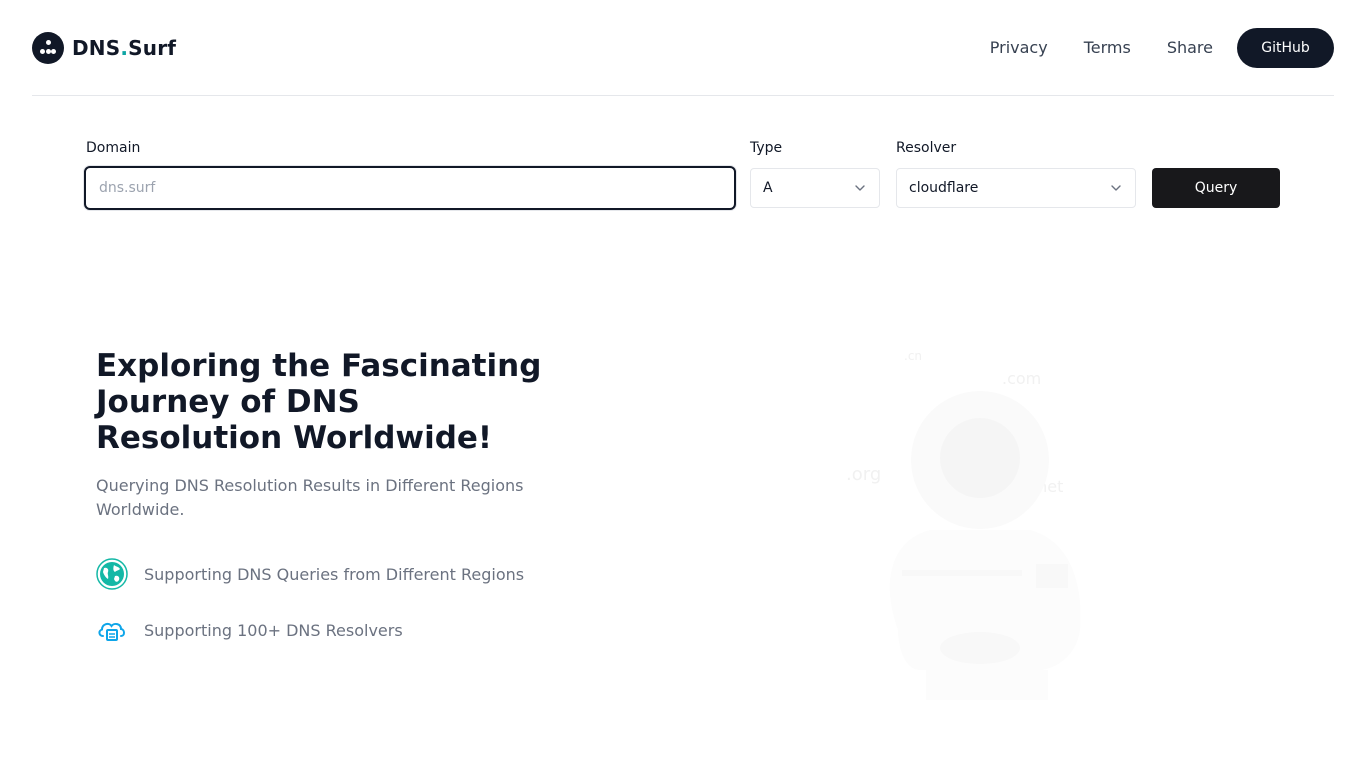 The height and width of the screenshot is (768, 1366). I want to click on domain-input, so click(416, 188).